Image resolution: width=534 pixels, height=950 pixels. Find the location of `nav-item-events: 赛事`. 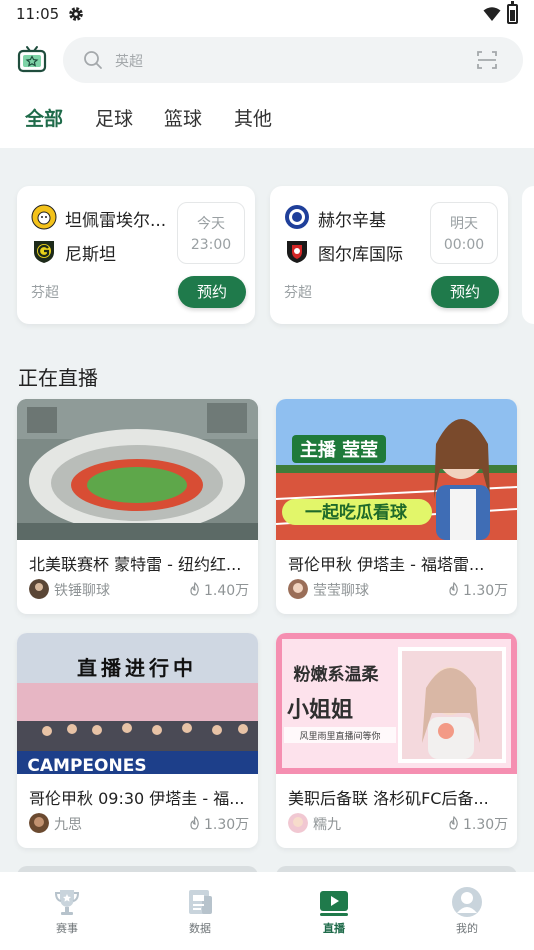

nav-item-events: 赛事 is located at coordinates (67, 911).